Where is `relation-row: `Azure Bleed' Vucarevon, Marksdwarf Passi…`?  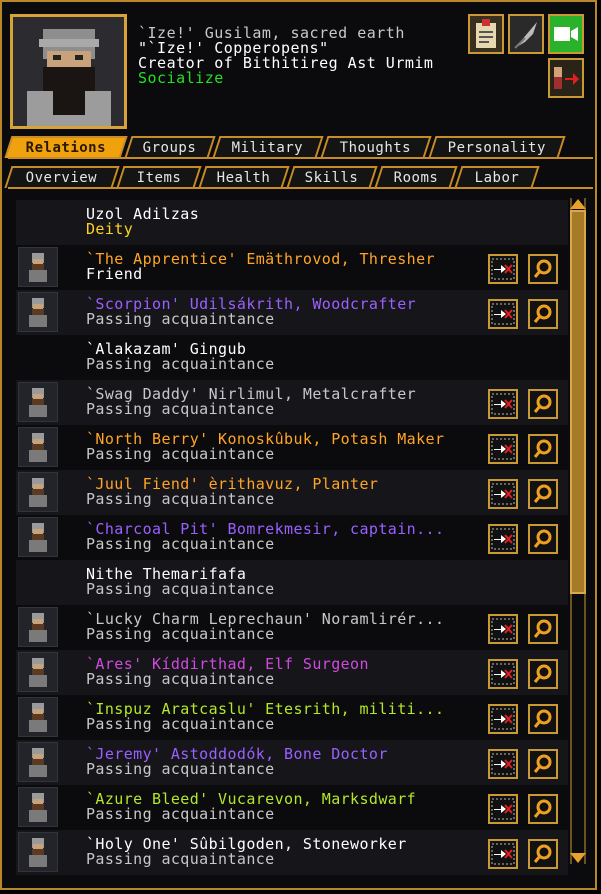 relation-row: `Azure Bleed' Vucarevon, Marksdwarf Passi… is located at coordinates (292, 807).